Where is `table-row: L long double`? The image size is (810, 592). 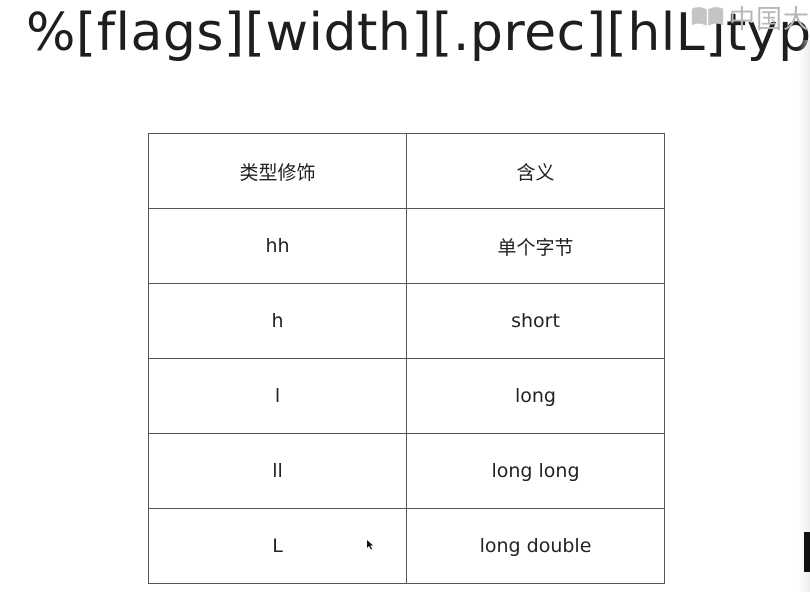
table-row: L long double is located at coordinates (406, 546).